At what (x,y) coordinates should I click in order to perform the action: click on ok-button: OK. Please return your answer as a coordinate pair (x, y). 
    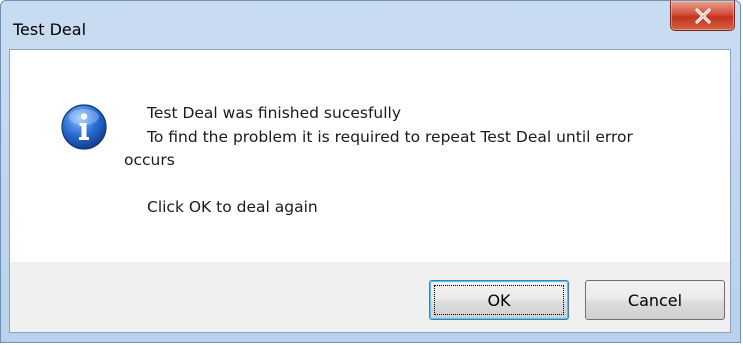
    Looking at the image, I should click on (499, 300).